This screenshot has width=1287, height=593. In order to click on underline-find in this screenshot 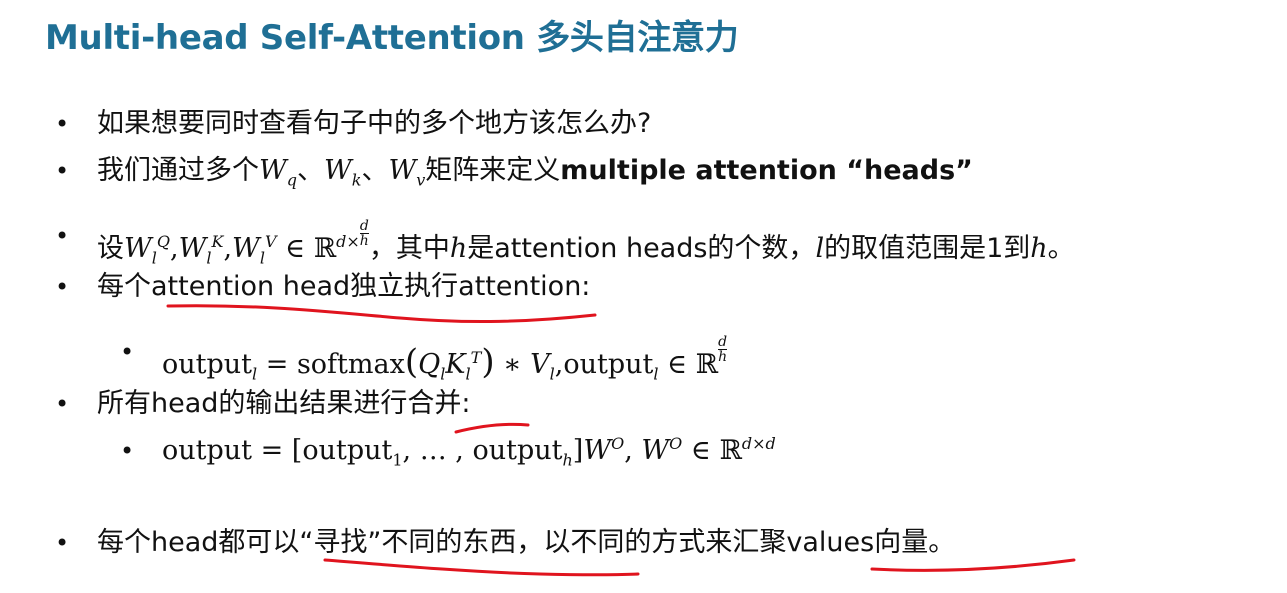, I will do `click(481, 567)`.